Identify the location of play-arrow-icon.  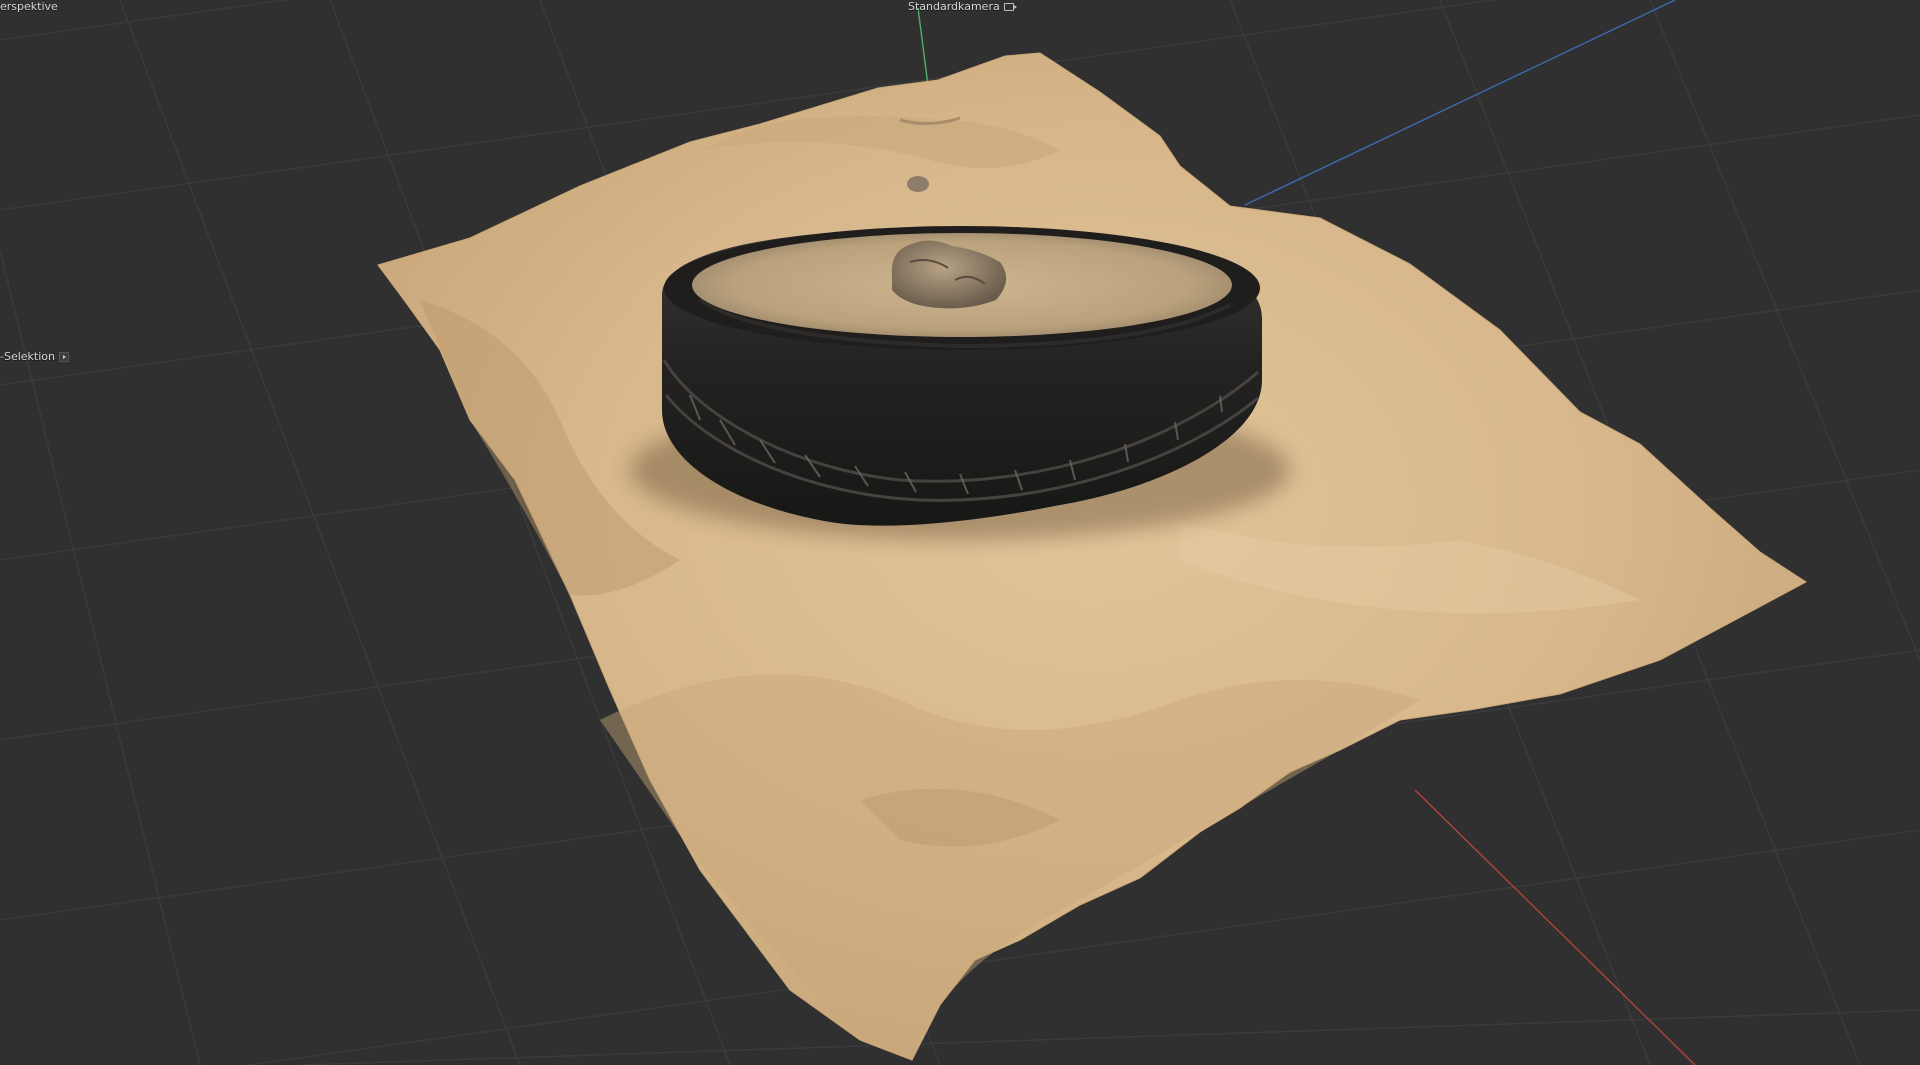
(63, 356).